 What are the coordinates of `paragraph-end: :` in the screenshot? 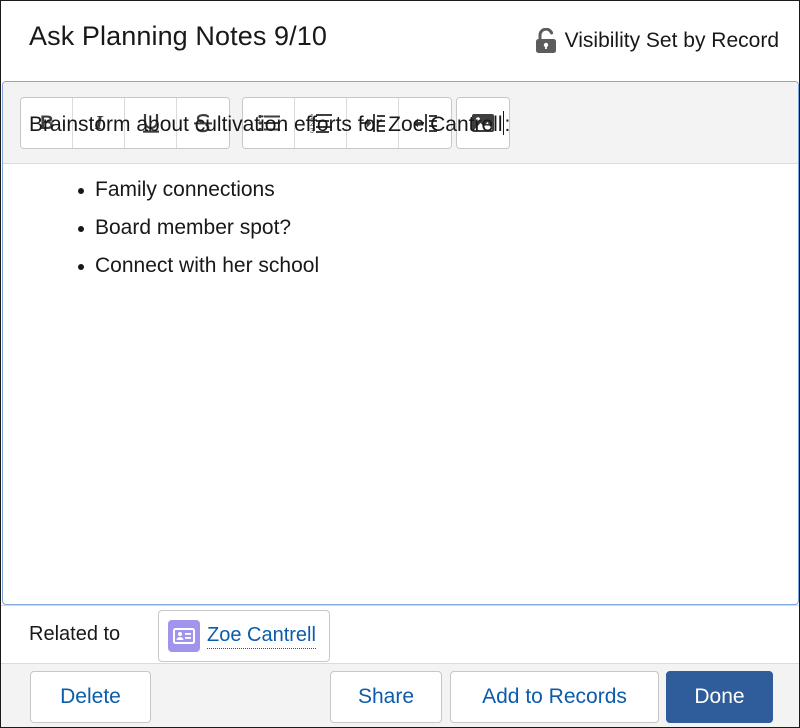 It's located at (507, 124).